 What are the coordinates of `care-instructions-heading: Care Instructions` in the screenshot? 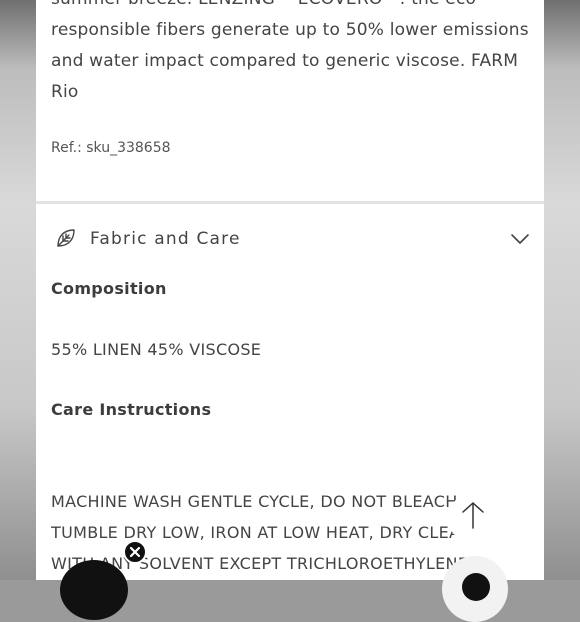 It's located at (131, 409).